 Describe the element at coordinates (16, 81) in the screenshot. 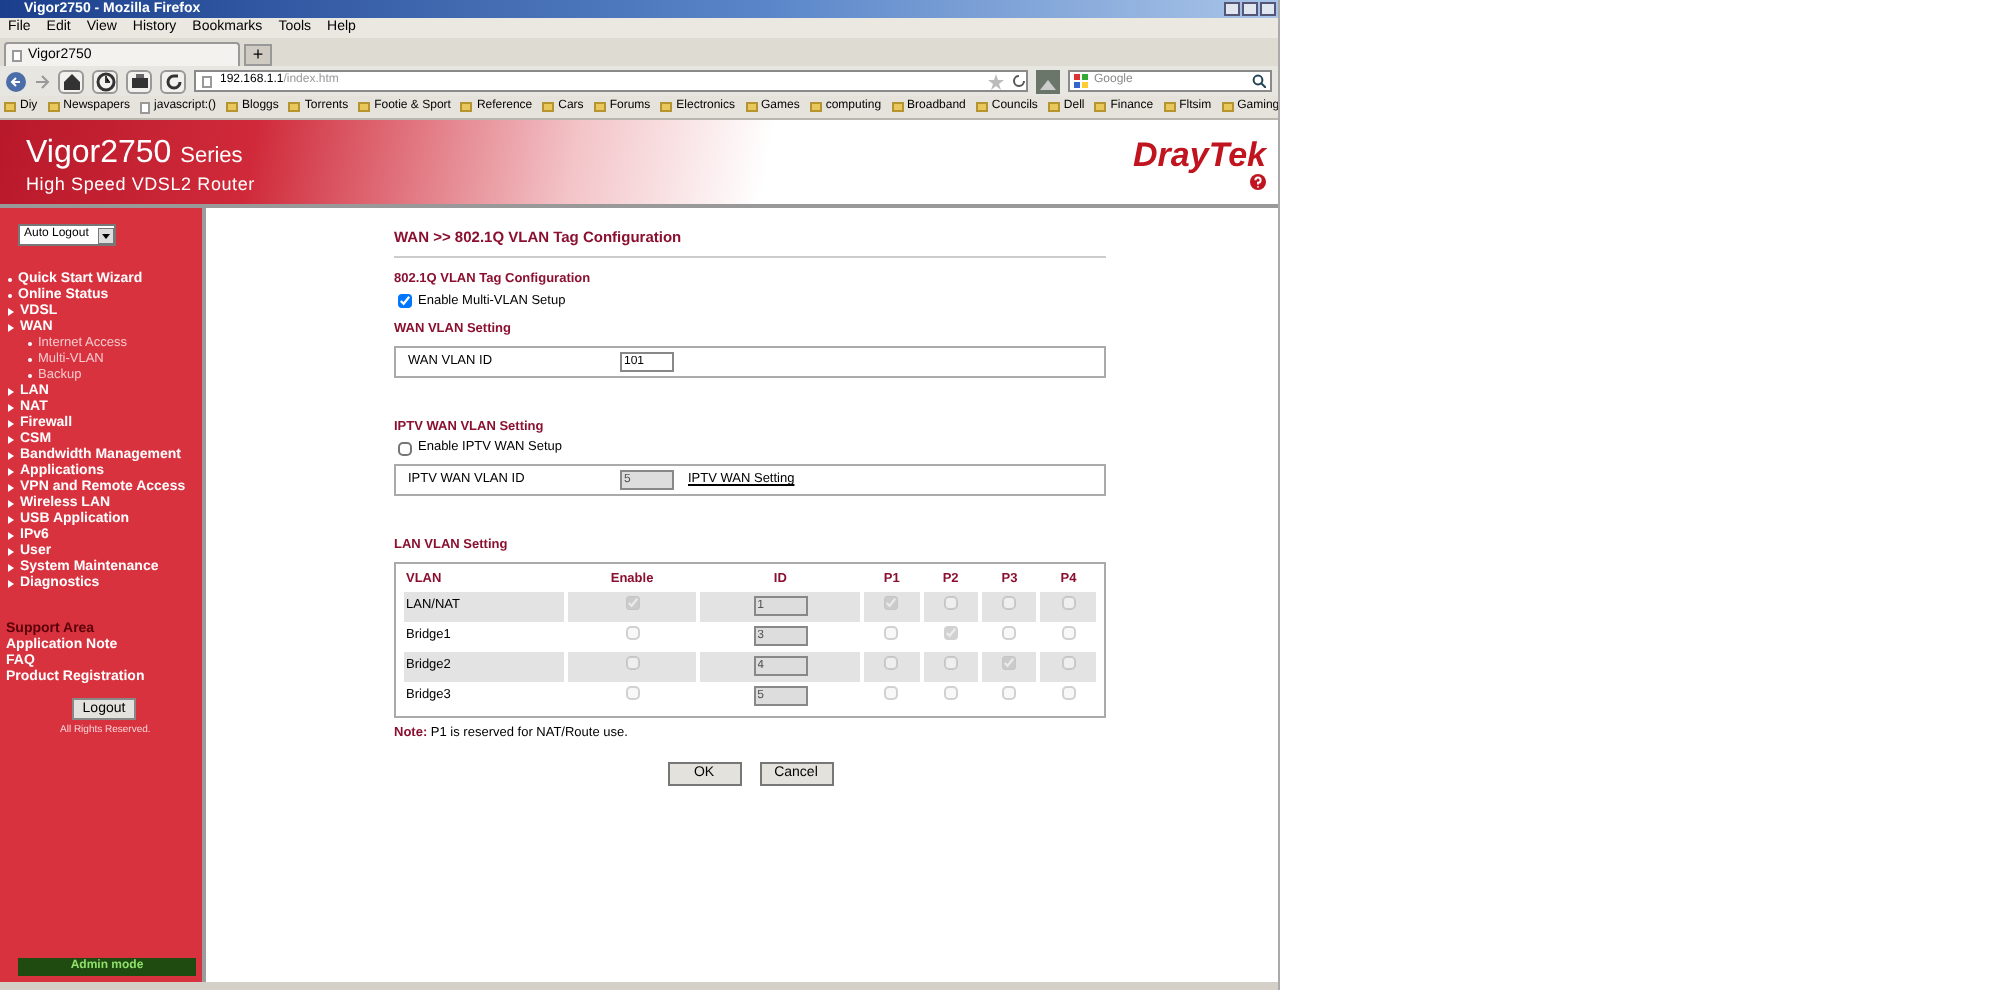

I see `back-icon` at that location.